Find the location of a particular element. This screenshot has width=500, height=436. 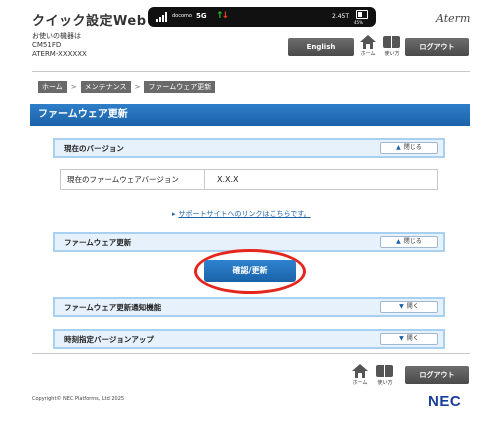

device-info-line: お使いの機器は is located at coordinates (56, 36).